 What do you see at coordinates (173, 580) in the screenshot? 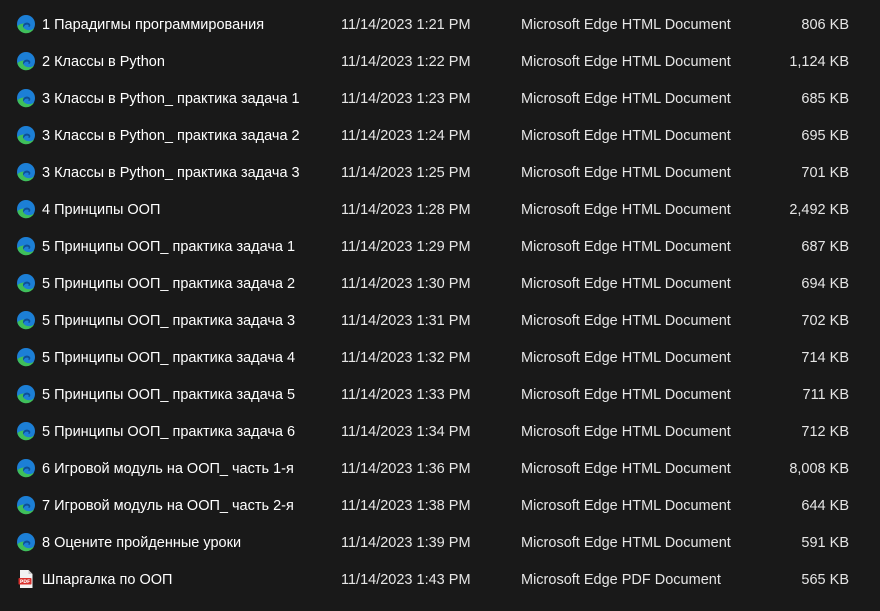
I see `file-name-cell: PDF Шпаргалка по ООП` at bounding box center [173, 580].